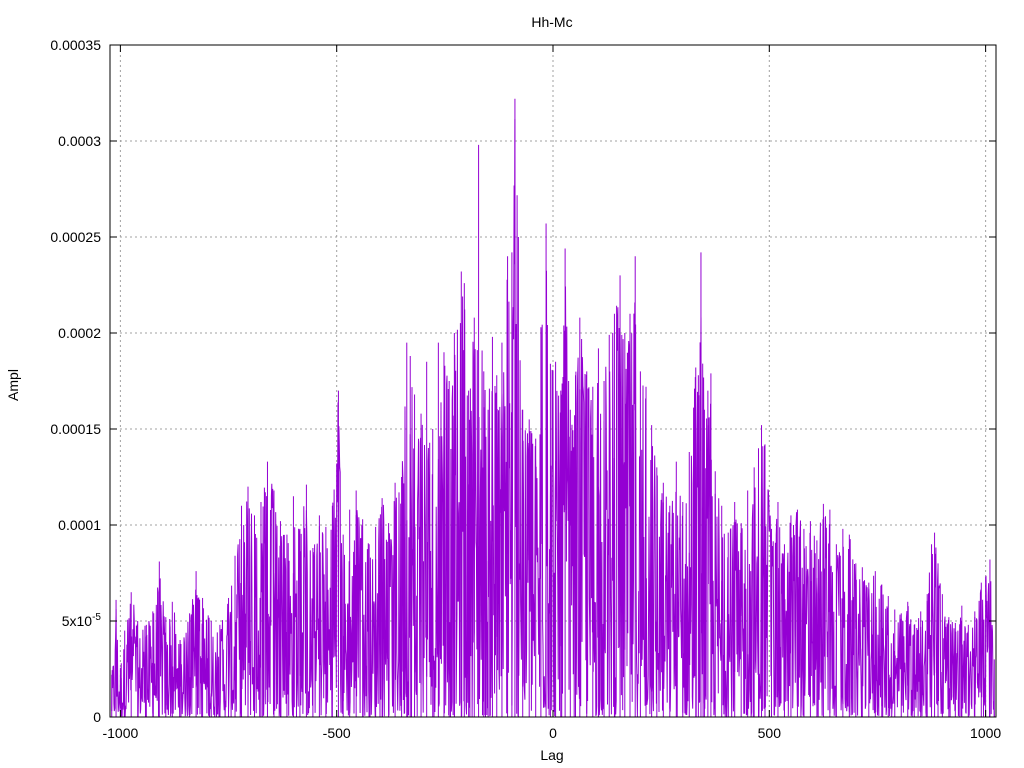  I want to click on y-tick-label: 5x10-5, so click(82, 620).